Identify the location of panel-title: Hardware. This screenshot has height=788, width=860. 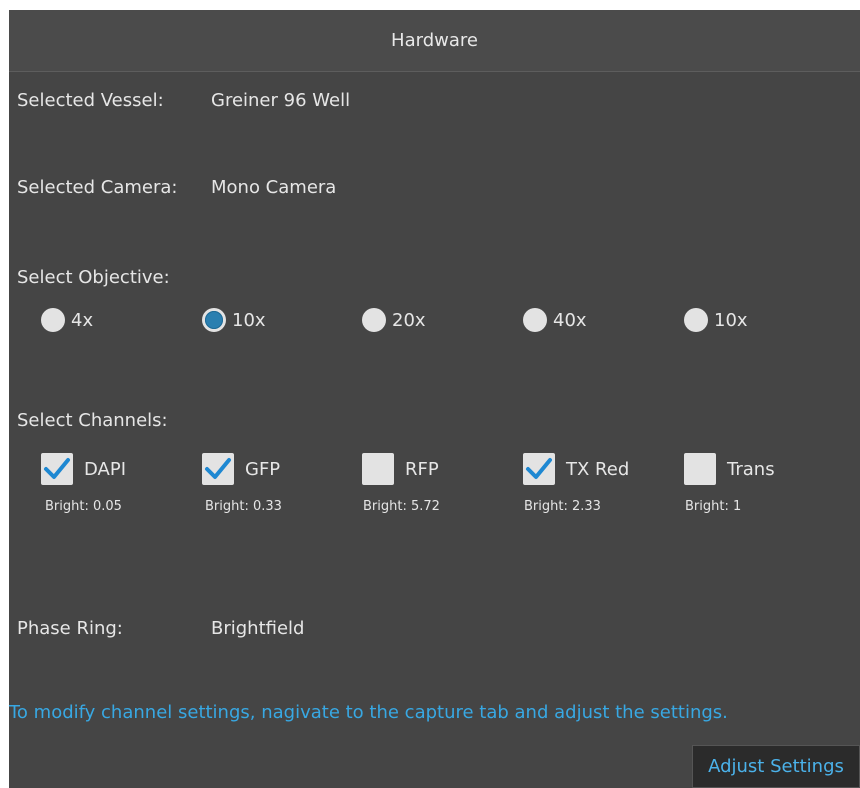
(434, 41).